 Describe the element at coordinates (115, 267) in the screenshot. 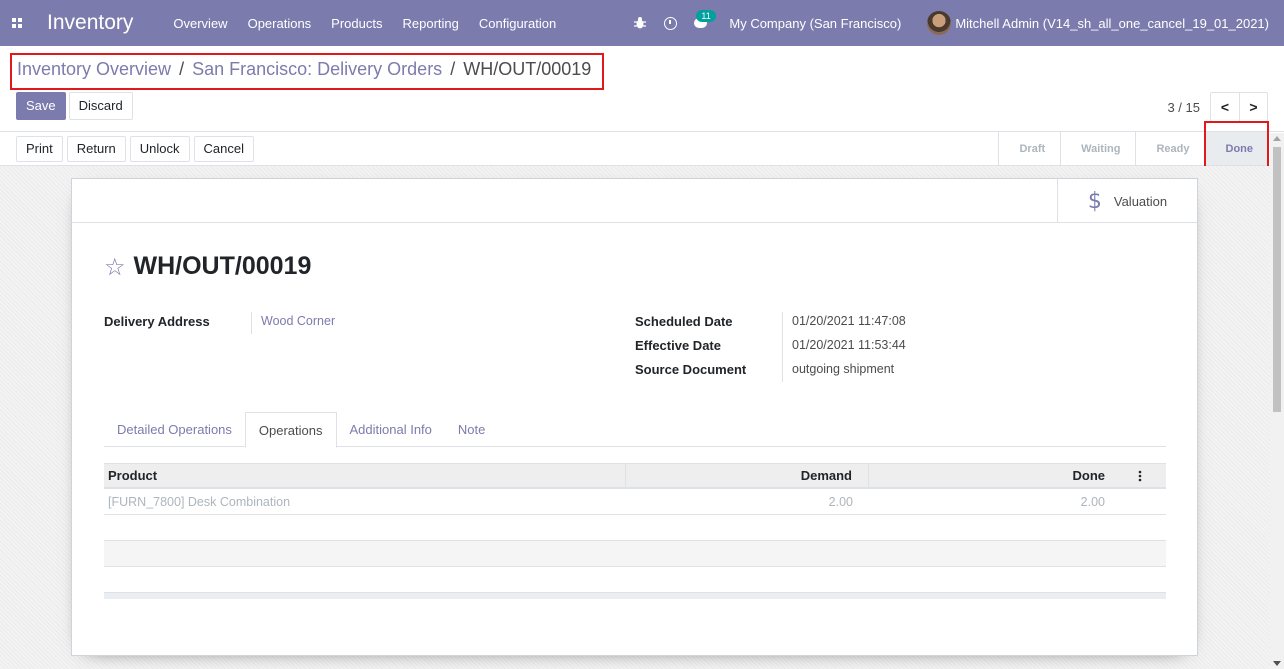

I see `star-icon: ☆` at that location.